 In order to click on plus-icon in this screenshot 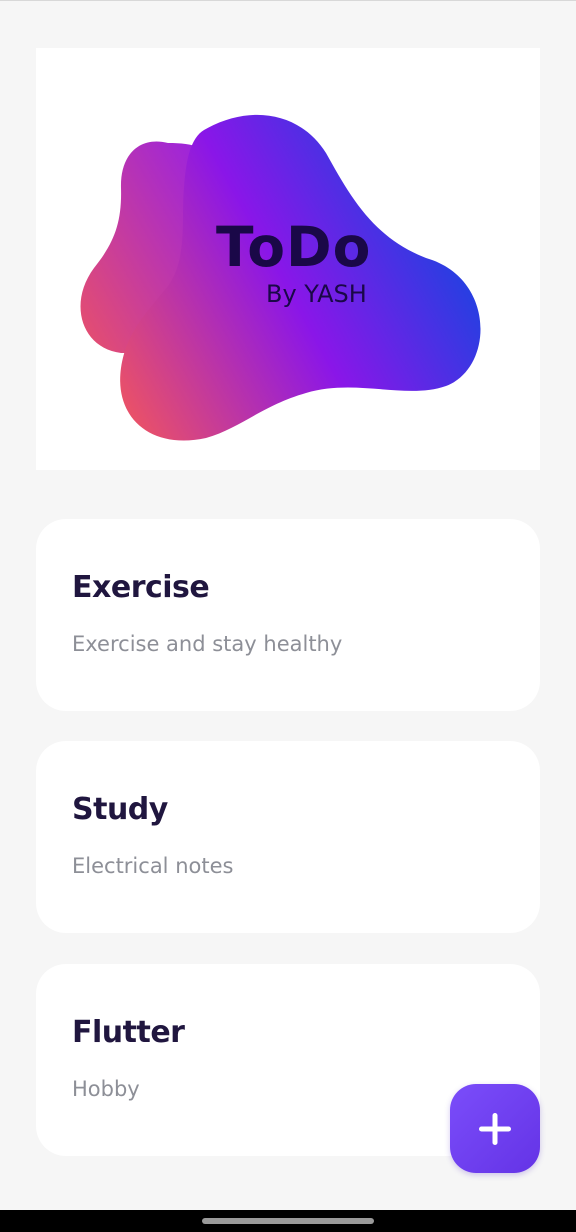, I will do `click(495, 1128)`.